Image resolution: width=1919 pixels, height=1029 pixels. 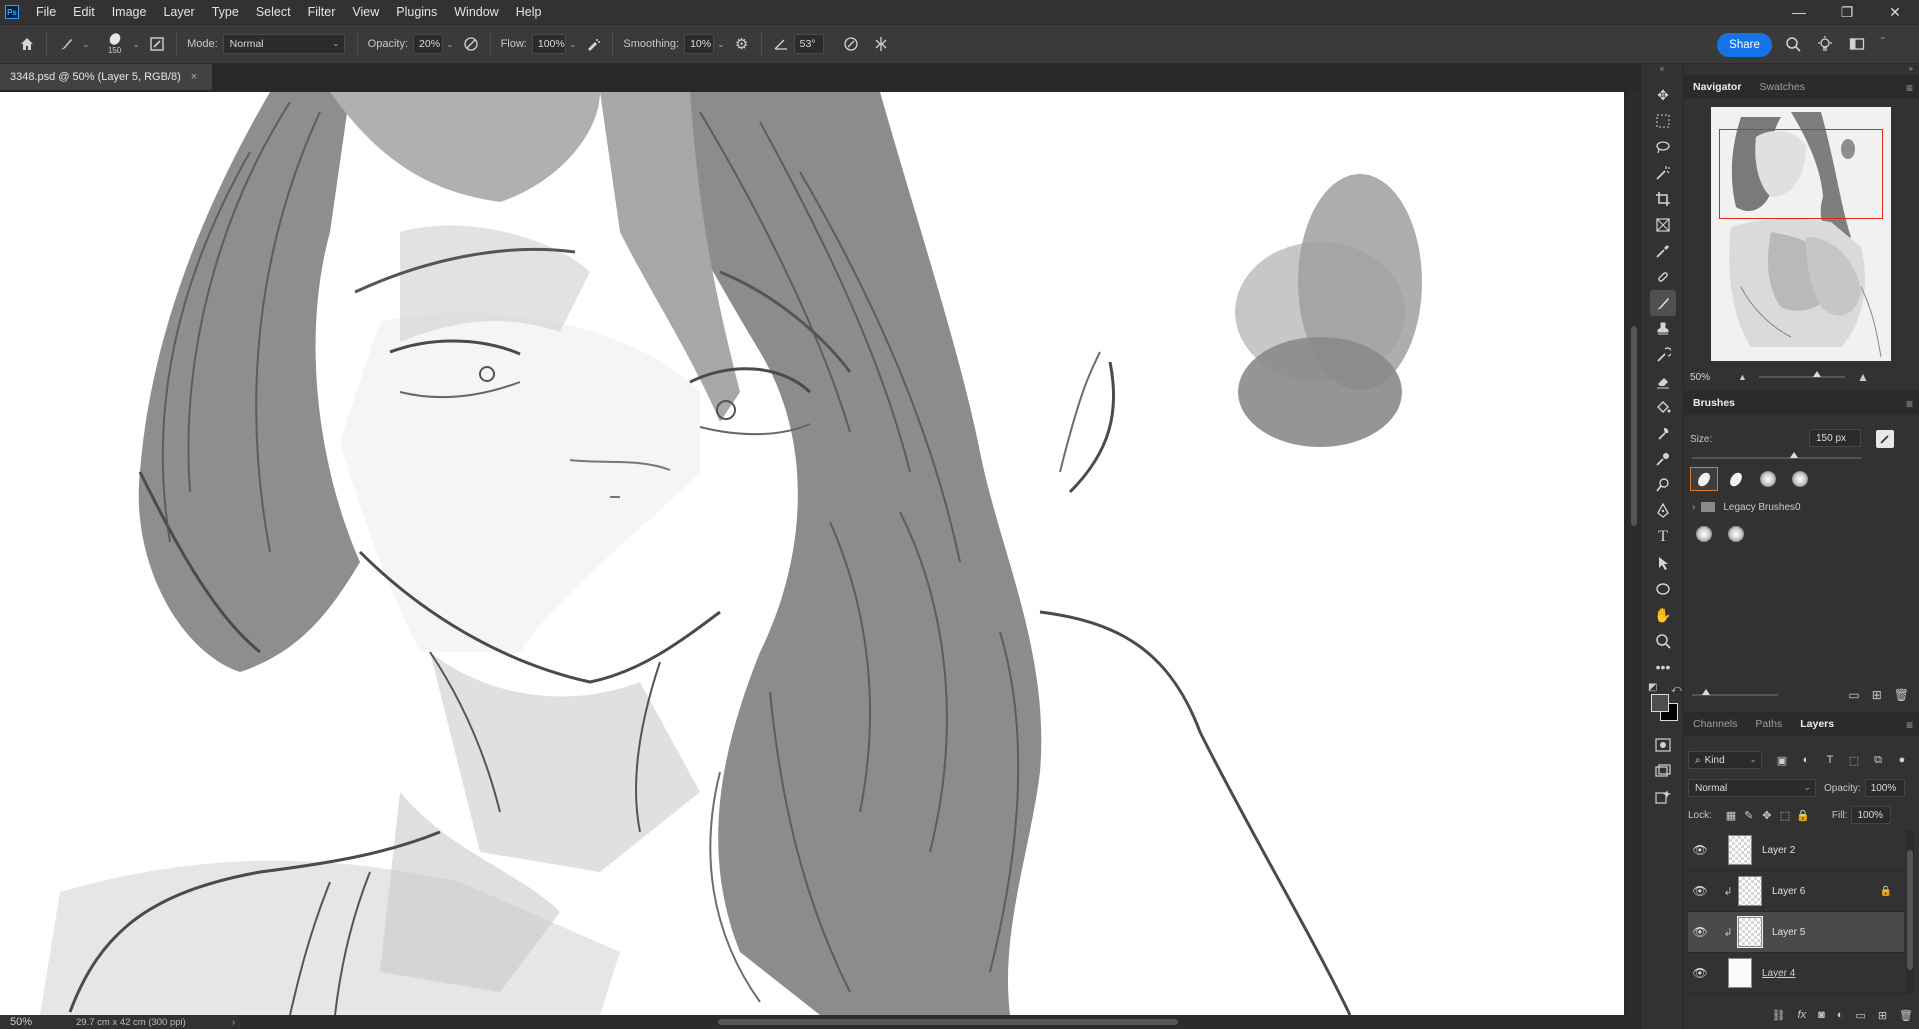 What do you see at coordinates (1744, 45) in the screenshot?
I see `share-button: Share` at bounding box center [1744, 45].